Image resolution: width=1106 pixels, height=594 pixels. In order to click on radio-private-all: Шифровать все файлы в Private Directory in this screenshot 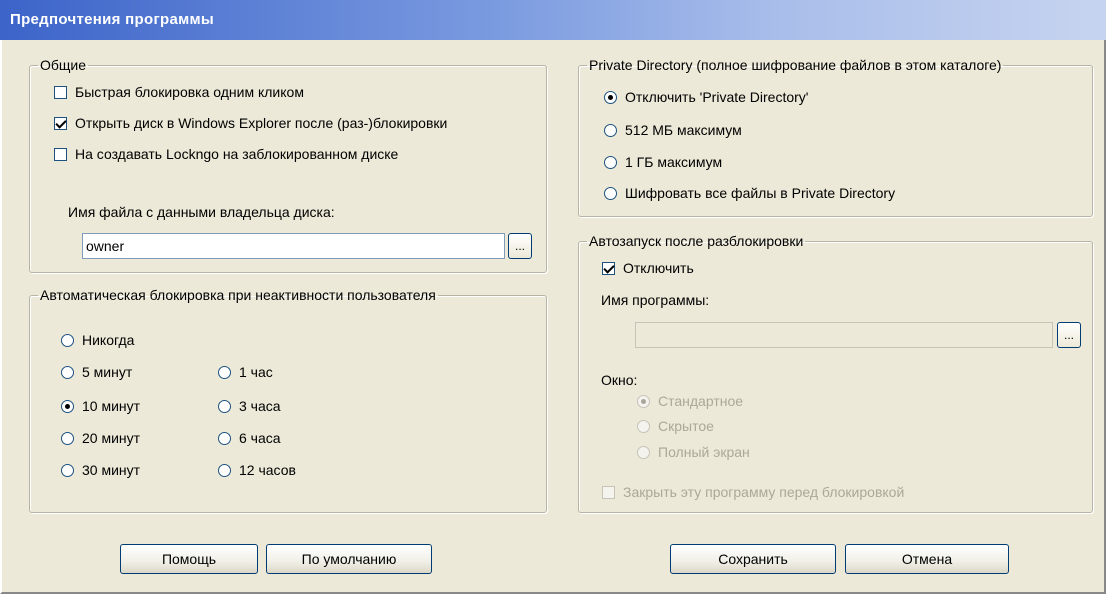, I will do `click(749, 193)`.